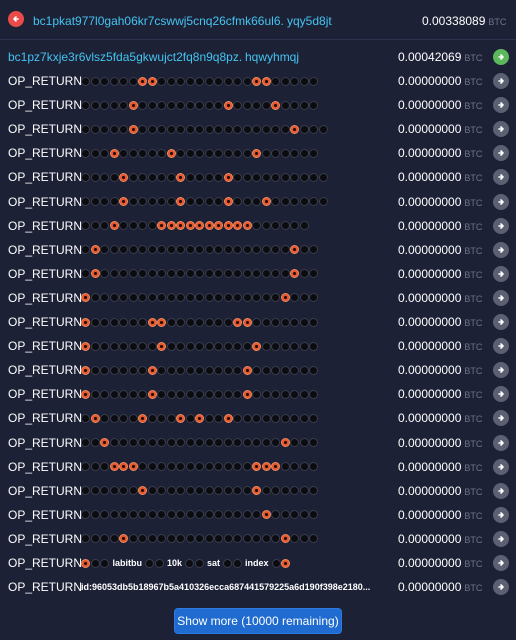 Image resolution: width=516 pixels, height=640 pixels. Describe the element at coordinates (127, 563) in the screenshot. I see `op-return-payload-text: labitbu` at that location.